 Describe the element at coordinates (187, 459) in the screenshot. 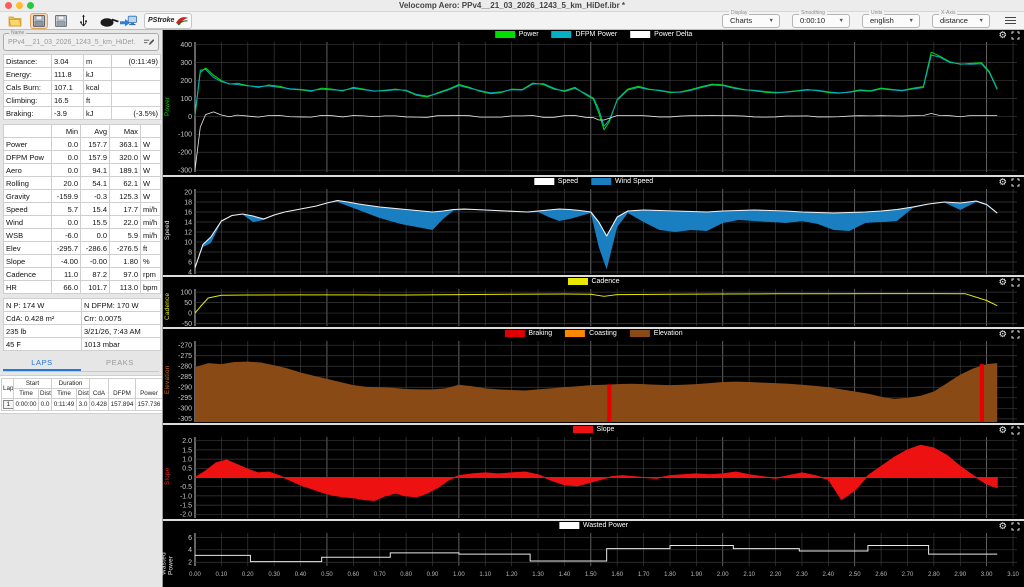

I see `svg-text: 1.0` at that location.